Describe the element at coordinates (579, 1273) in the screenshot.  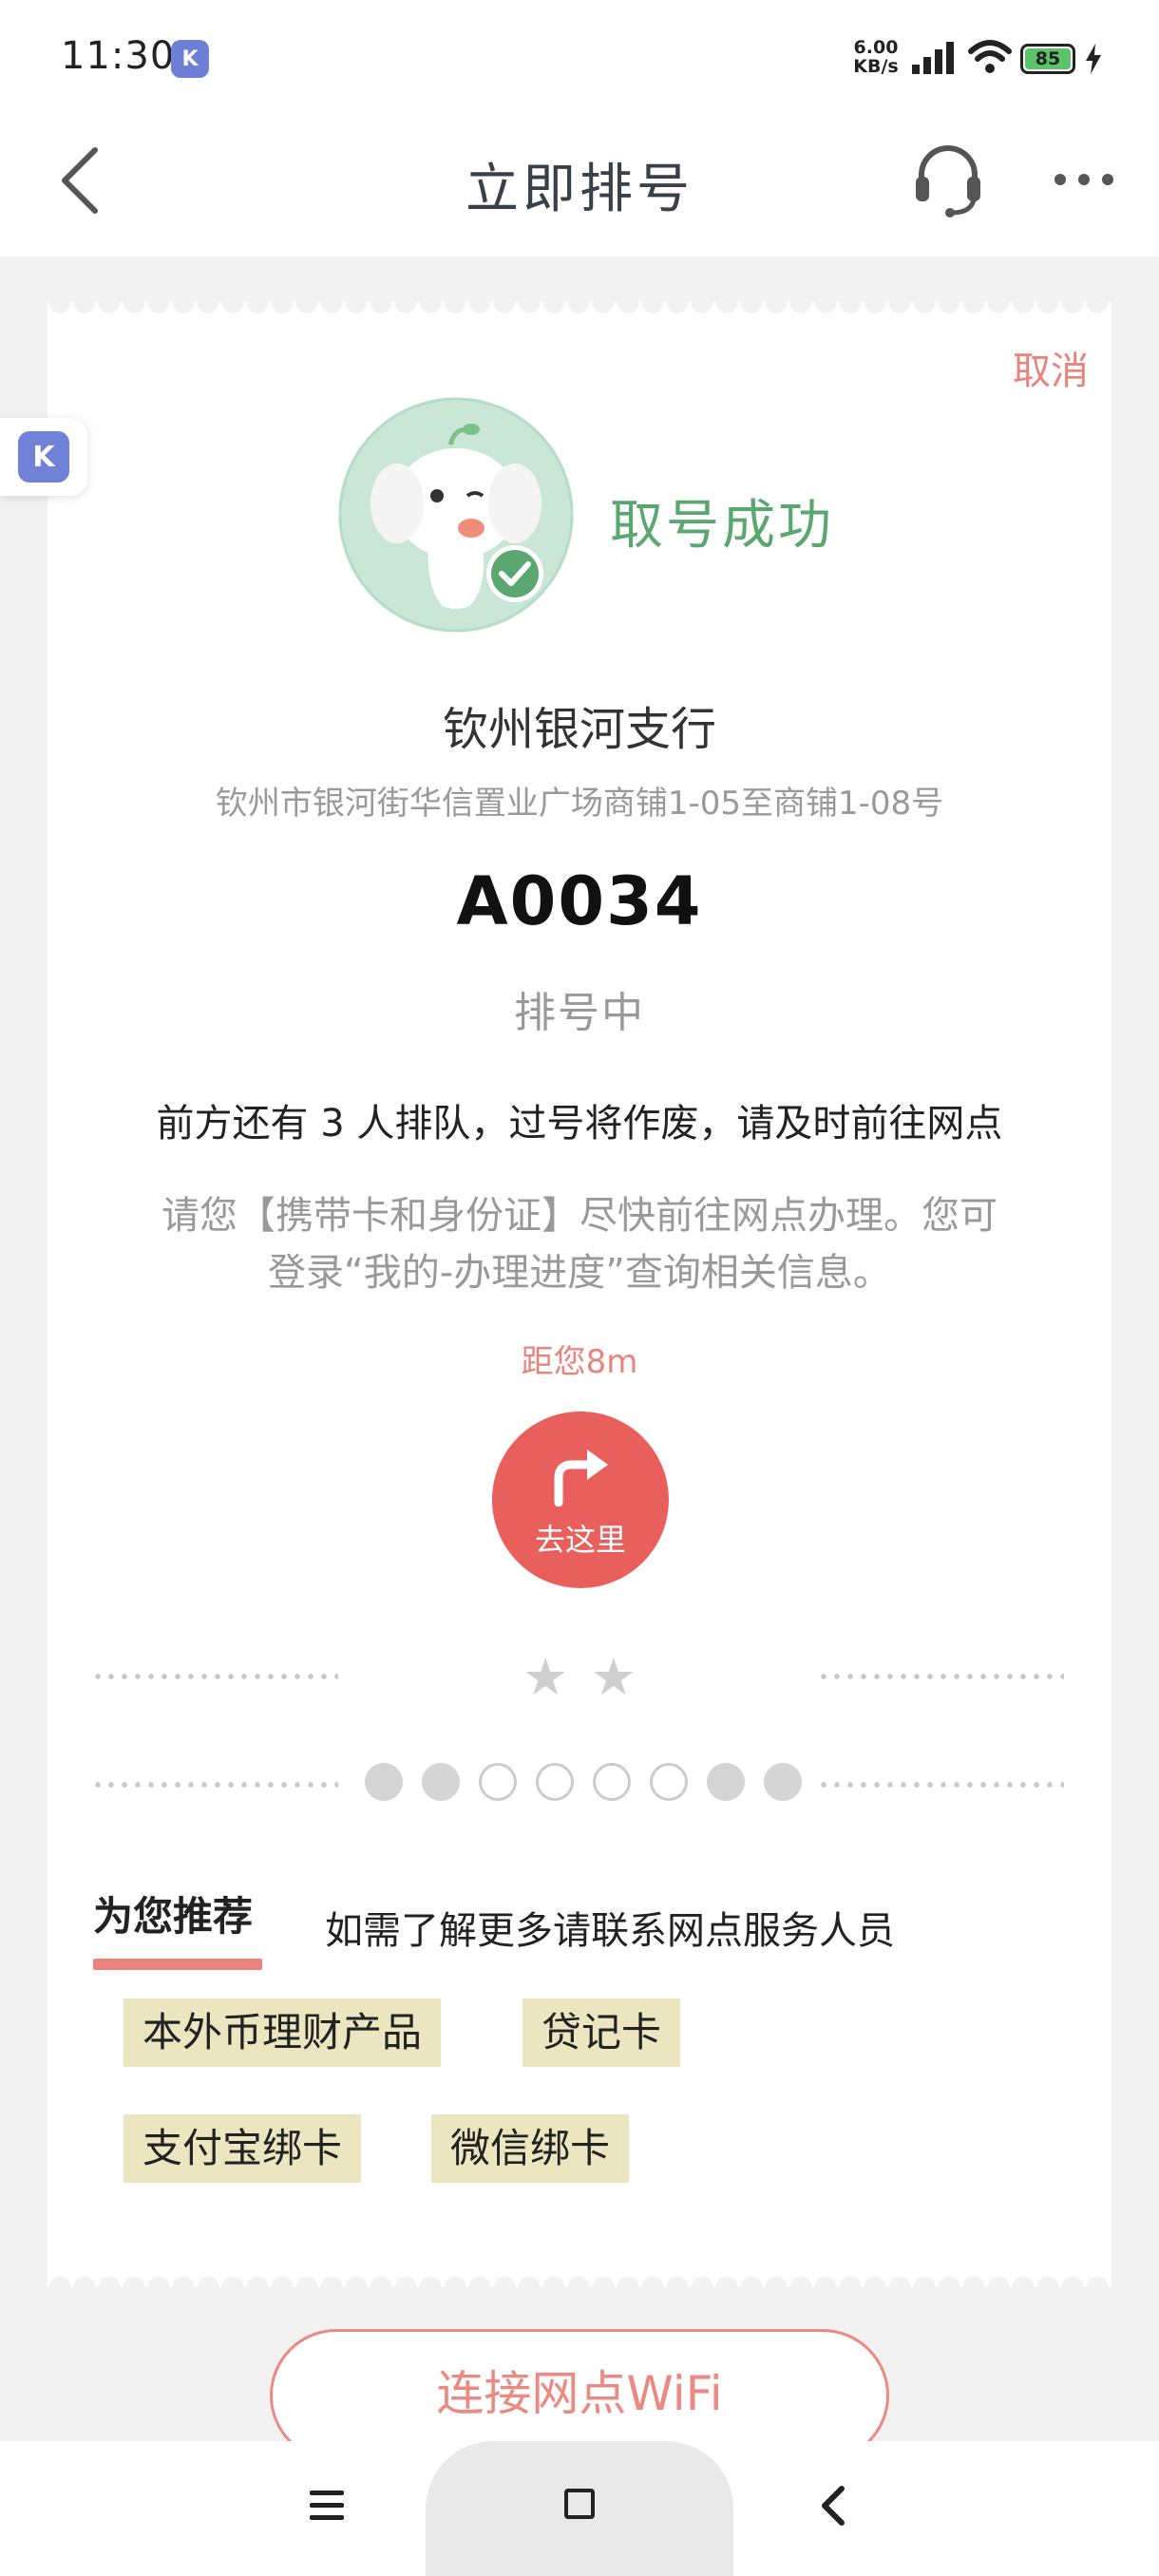
I see `reminder-line-2: 登录“我的-办理进度”查询相关信息。` at that location.